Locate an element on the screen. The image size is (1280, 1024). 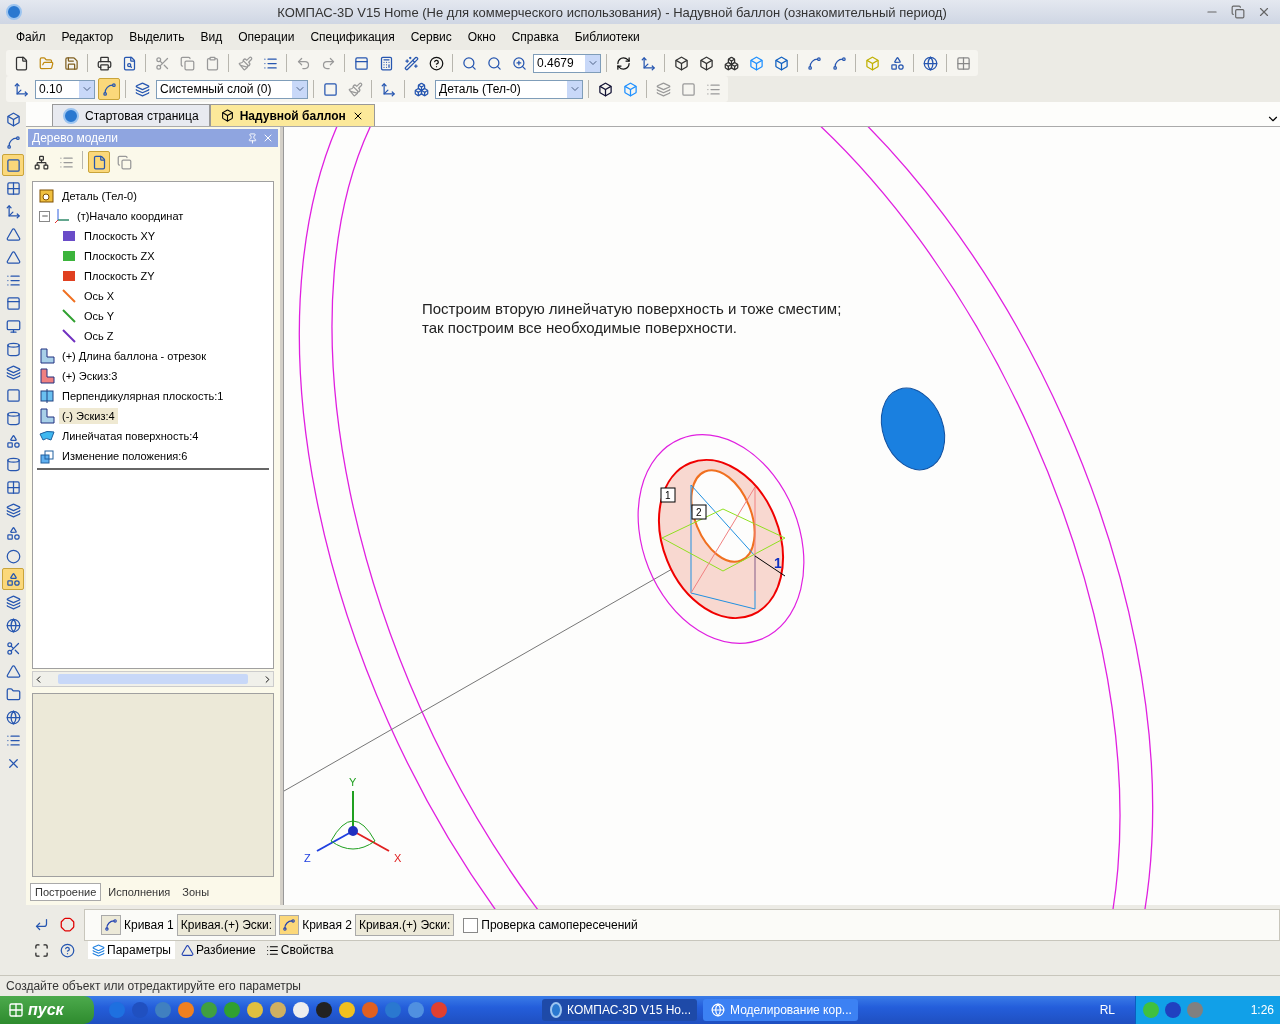
panel-tab: Построение is located at coordinates (66, 892).